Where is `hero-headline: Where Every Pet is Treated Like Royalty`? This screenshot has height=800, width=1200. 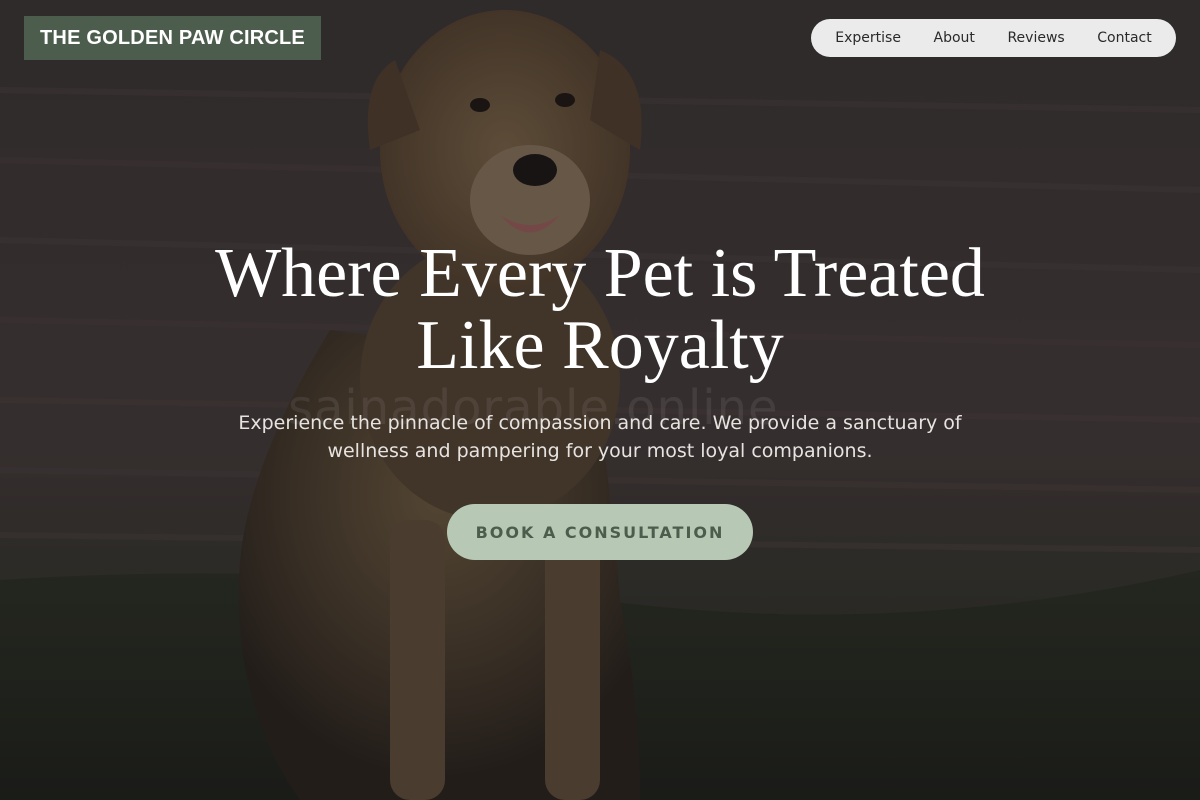
hero-headline: Where Every Pet is Treated Like Royalty is located at coordinates (600, 309).